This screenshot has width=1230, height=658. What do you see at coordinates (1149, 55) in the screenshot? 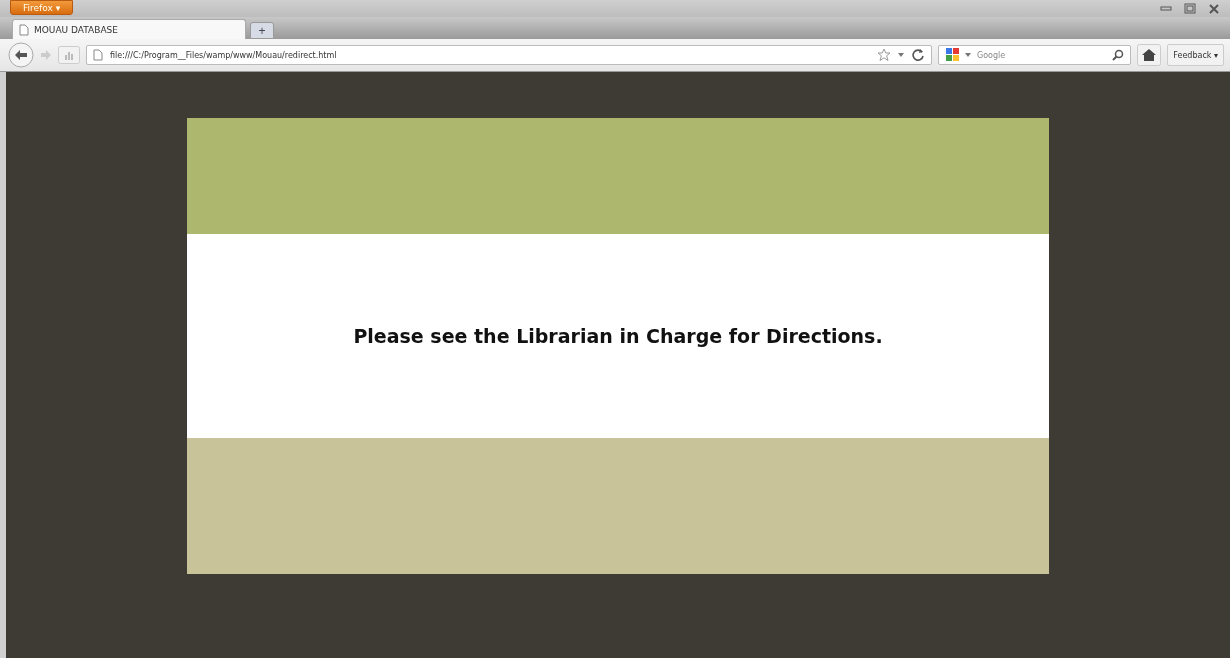
I see `home-icon` at bounding box center [1149, 55].